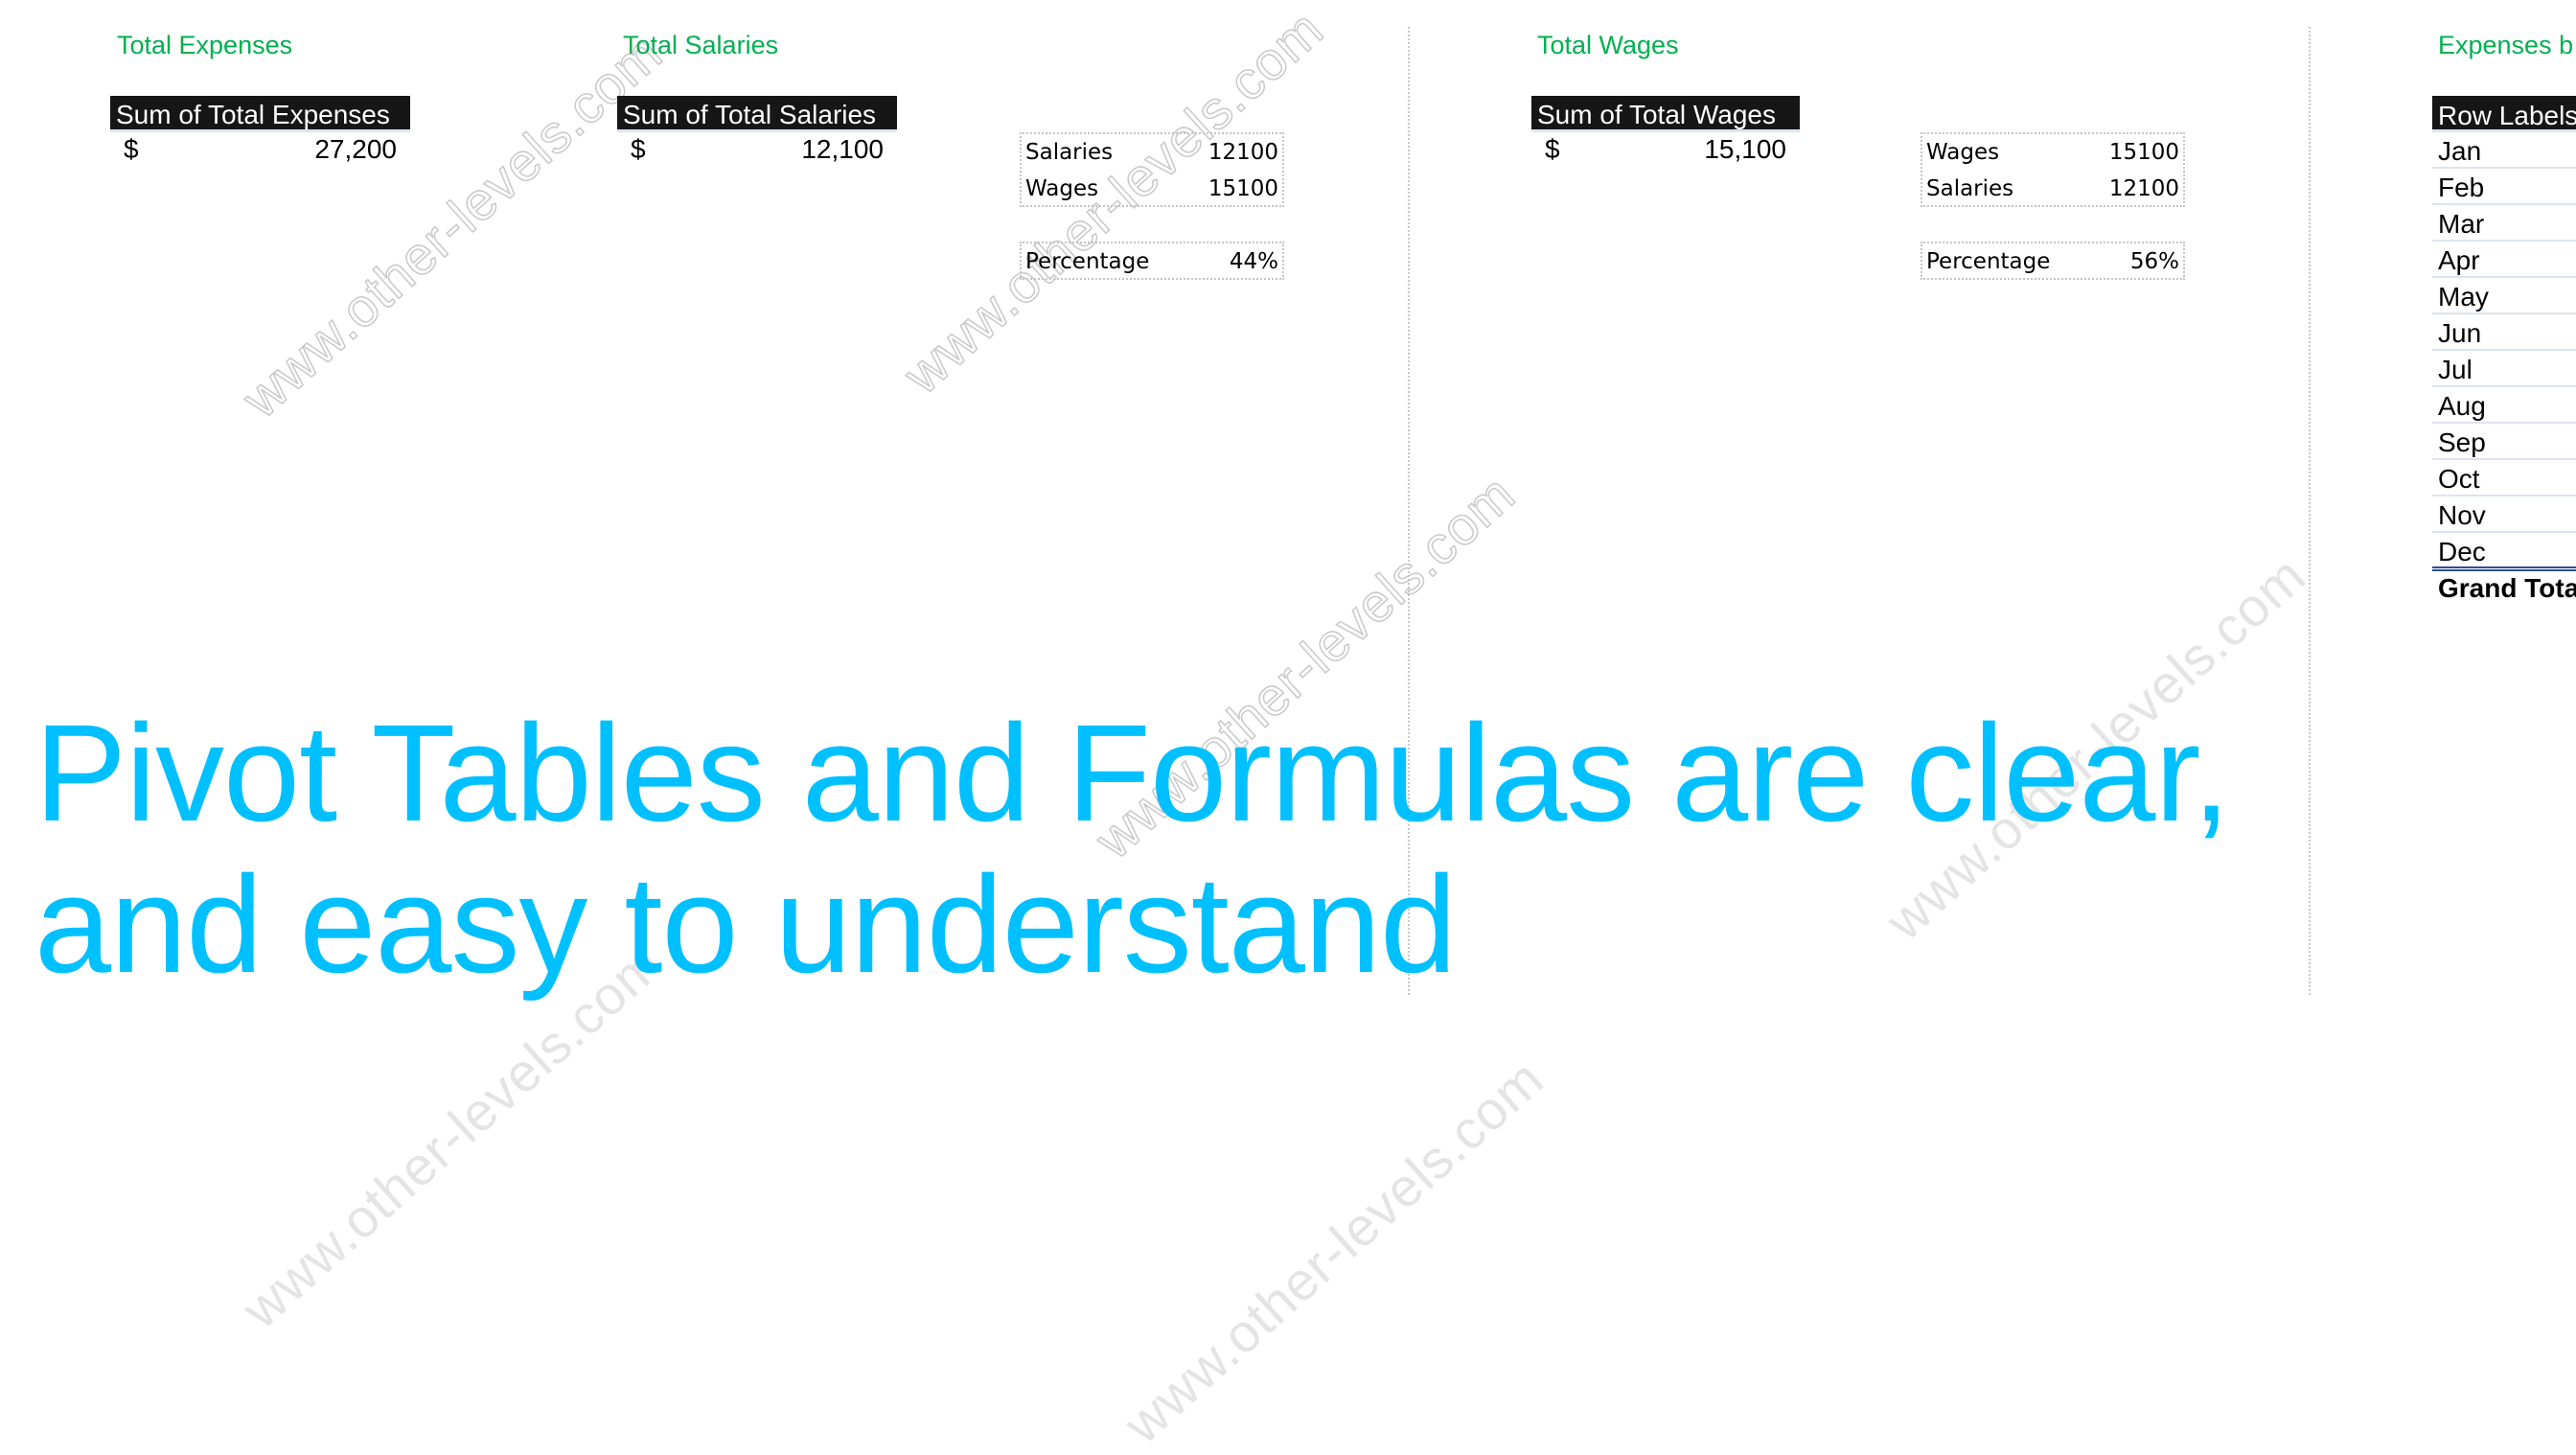 This screenshot has width=2576, height=1455. What do you see at coordinates (2504, 552) in the screenshot?
I see `month-row: Dec` at bounding box center [2504, 552].